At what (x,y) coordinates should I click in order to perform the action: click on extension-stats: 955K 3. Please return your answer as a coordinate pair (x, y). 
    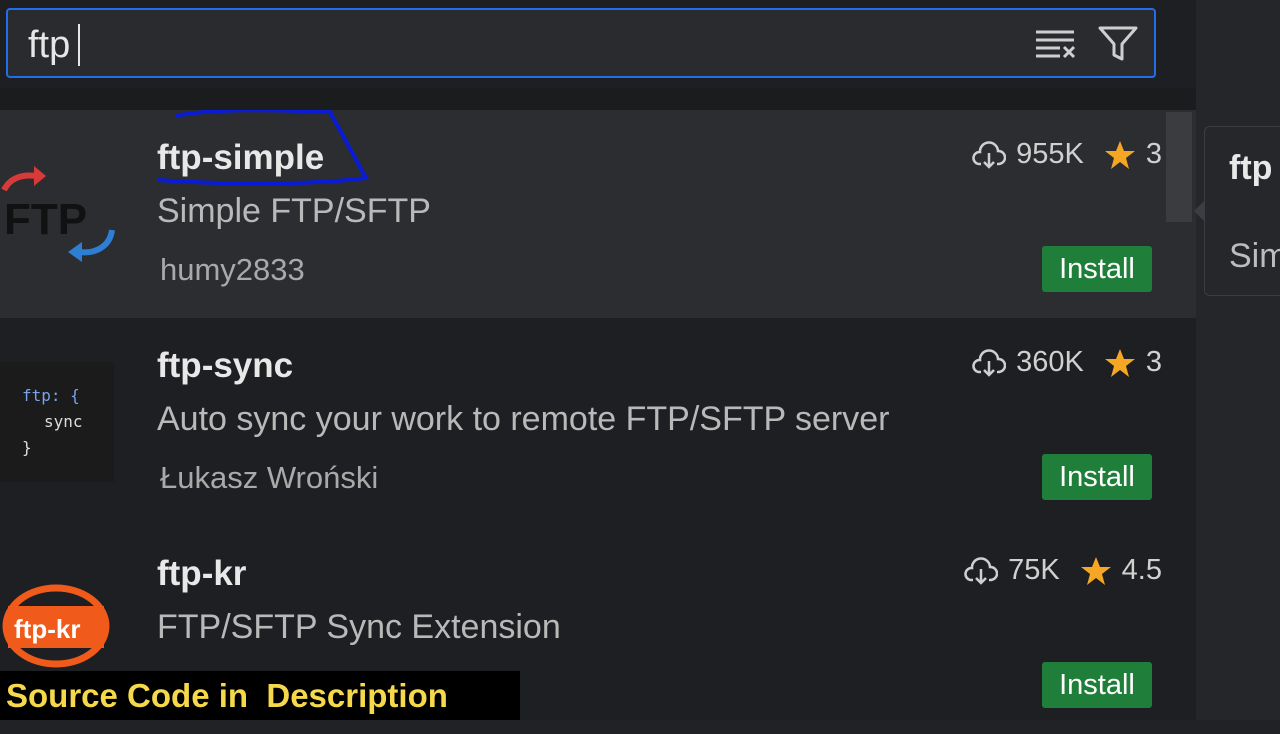
    Looking at the image, I should click on (1067, 154).